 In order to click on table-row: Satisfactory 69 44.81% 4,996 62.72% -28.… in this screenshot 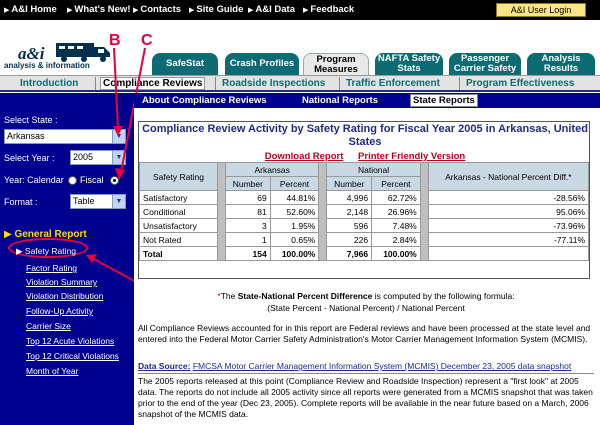, I will do `click(364, 197)`.